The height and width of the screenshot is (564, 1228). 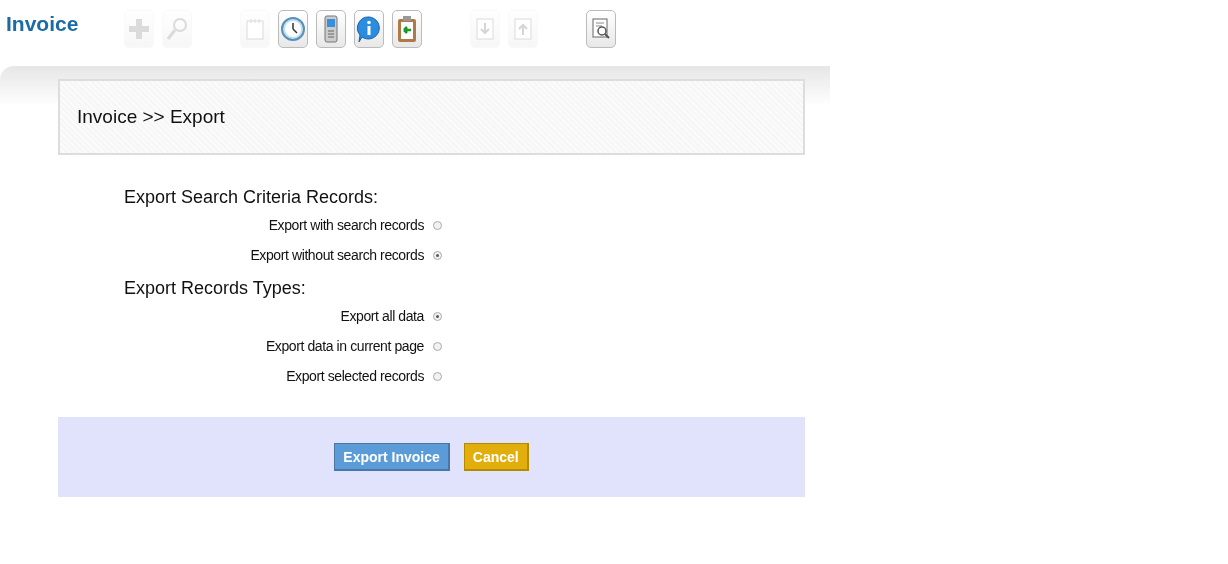 What do you see at coordinates (431, 117) in the screenshot?
I see `breadcrumb: Invoice >> Export` at bounding box center [431, 117].